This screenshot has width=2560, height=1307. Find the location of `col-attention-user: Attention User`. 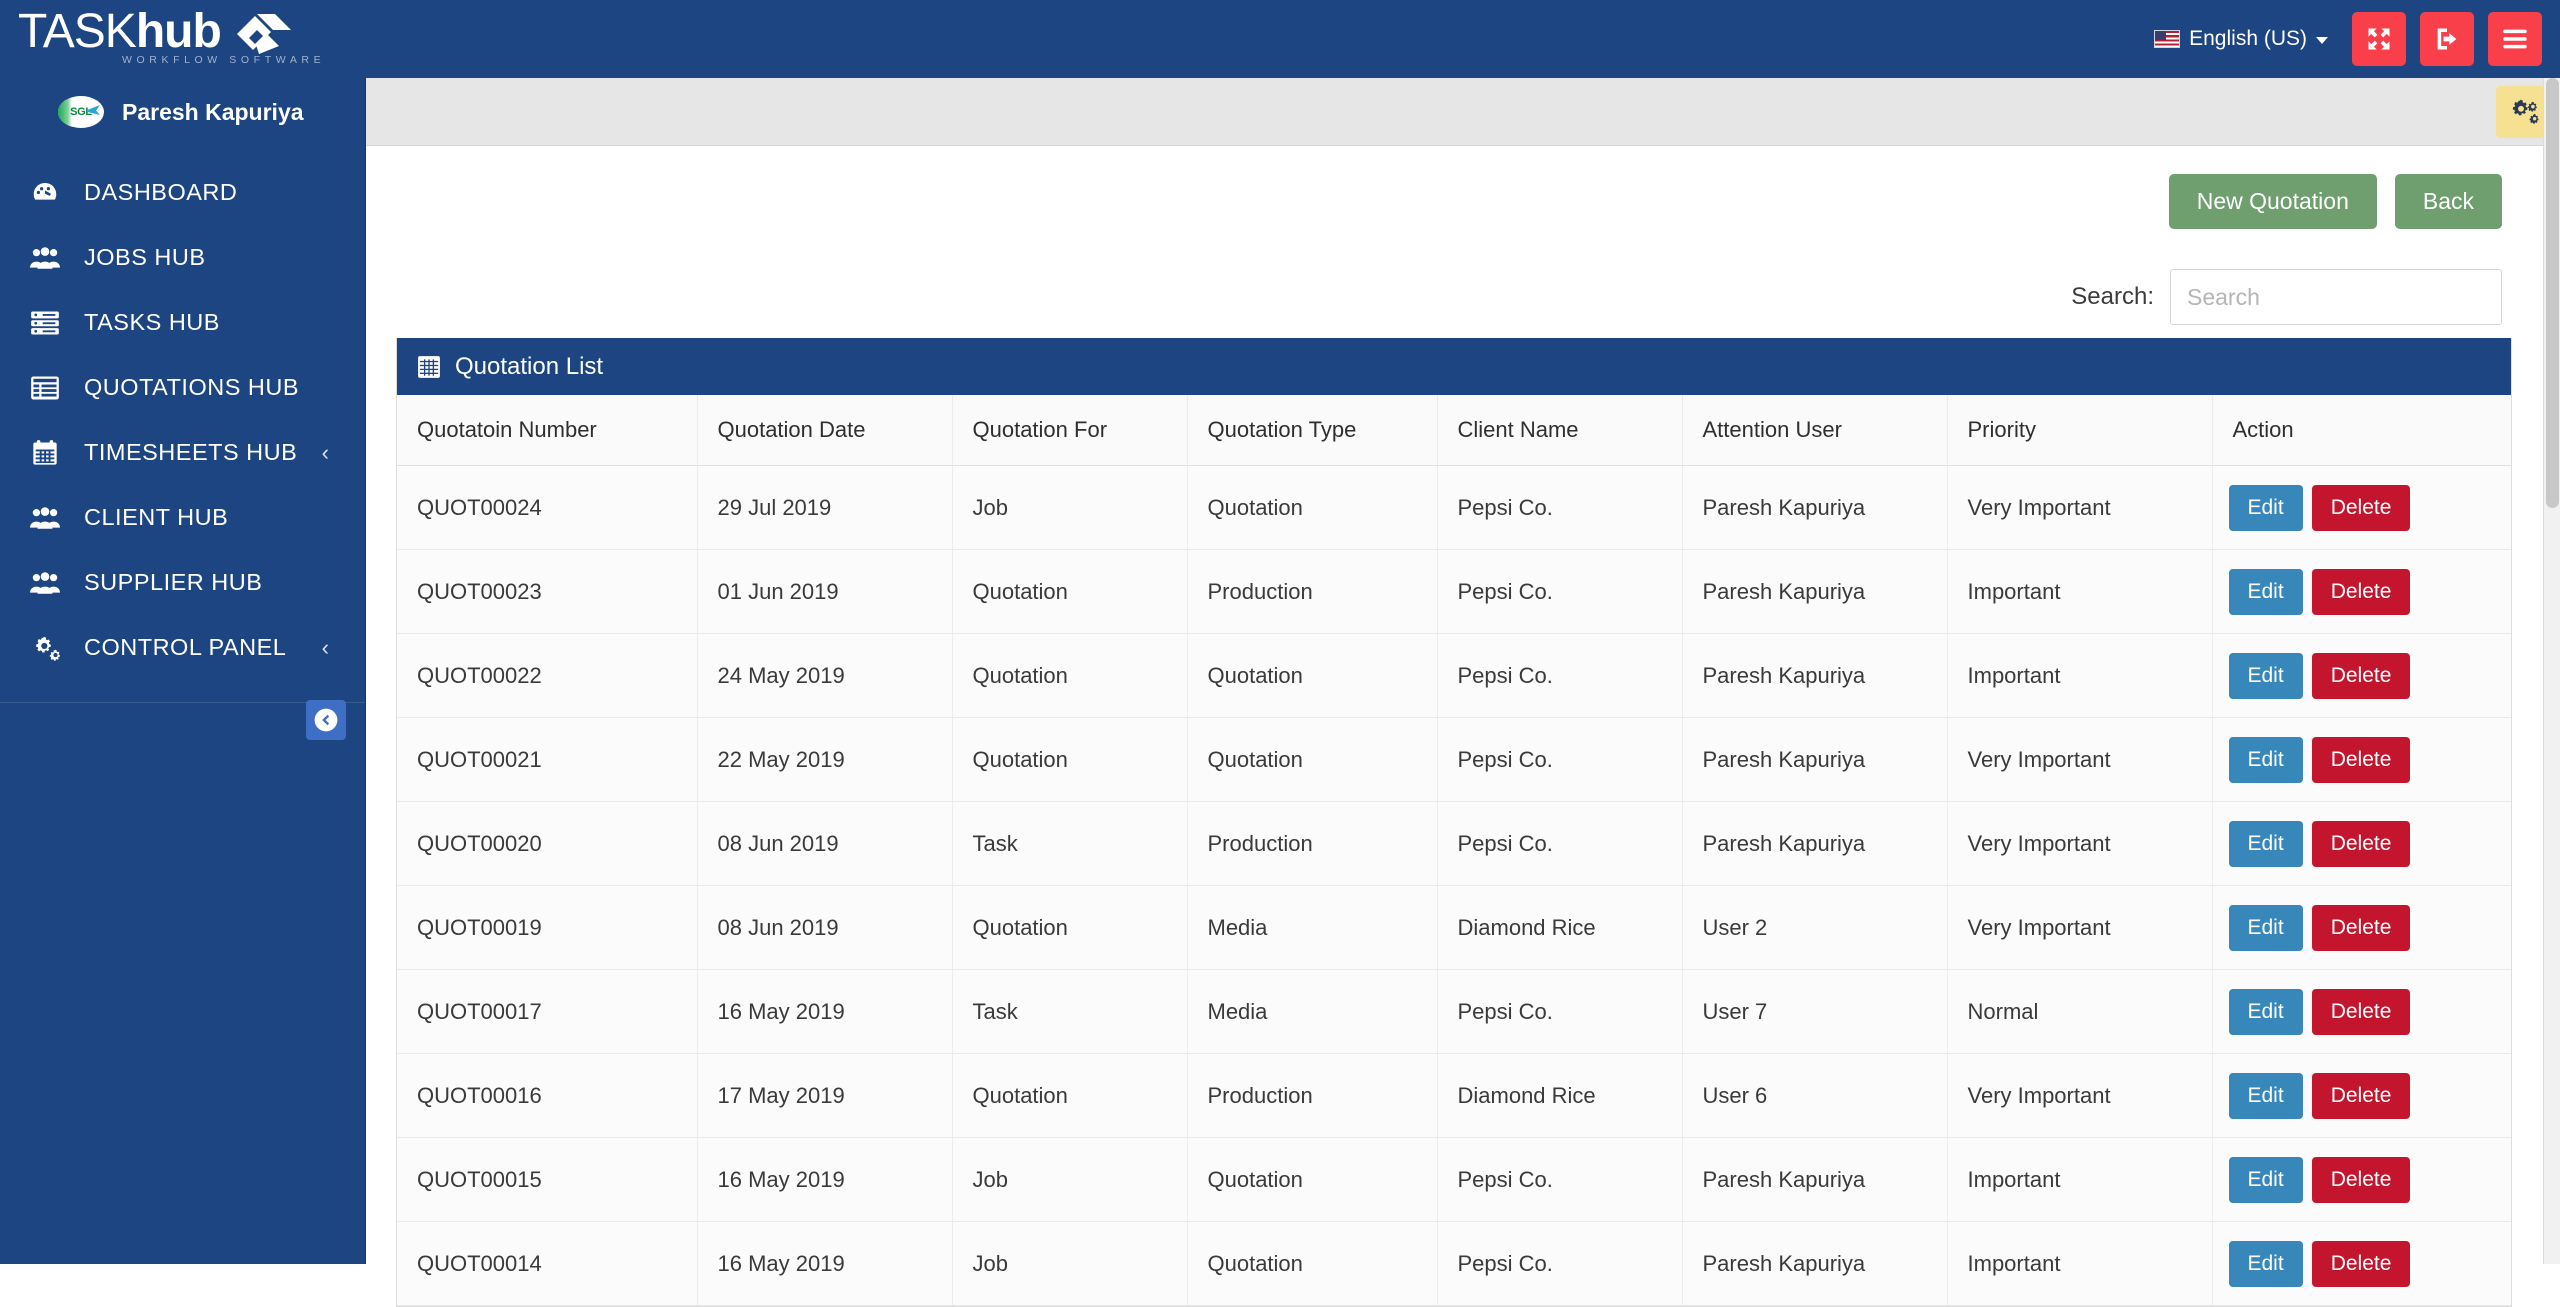

col-attention-user: Attention User is located at coordinates (1815, 430).